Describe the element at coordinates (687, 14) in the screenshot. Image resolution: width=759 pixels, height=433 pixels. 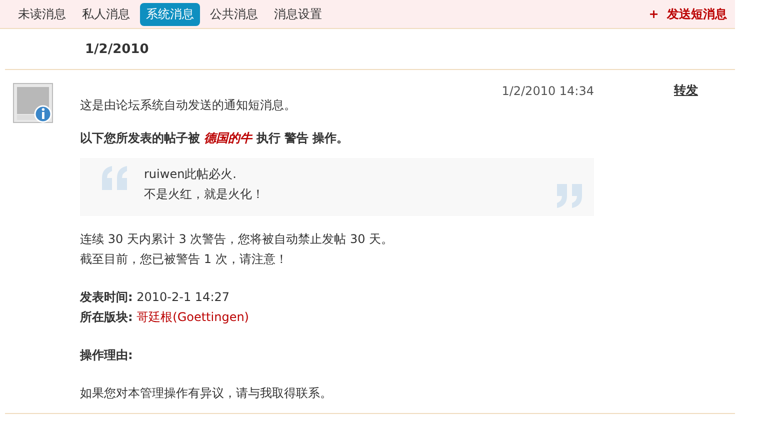
I see `send-message-link: + 发送短消息` at that location.